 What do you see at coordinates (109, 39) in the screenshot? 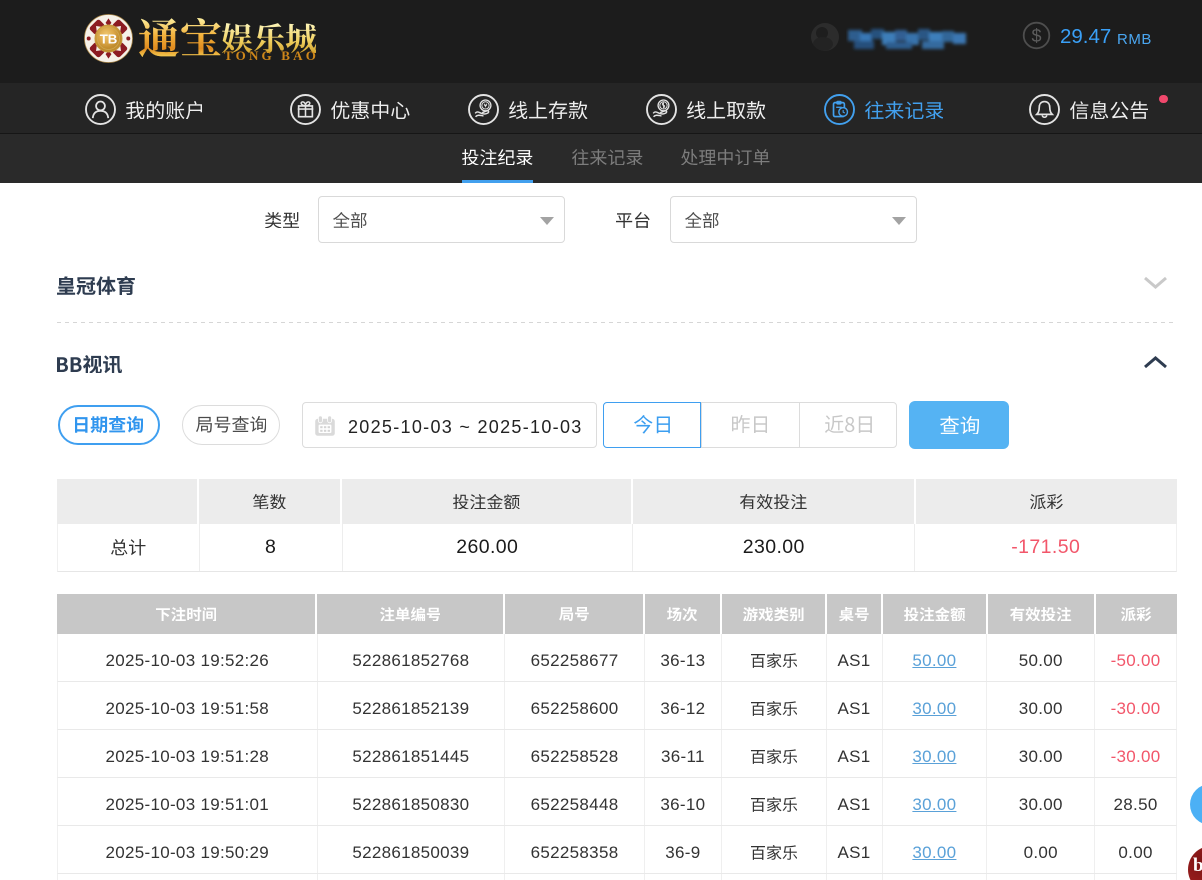
I see `svg-text: TB` at bounding box center [109, 39].